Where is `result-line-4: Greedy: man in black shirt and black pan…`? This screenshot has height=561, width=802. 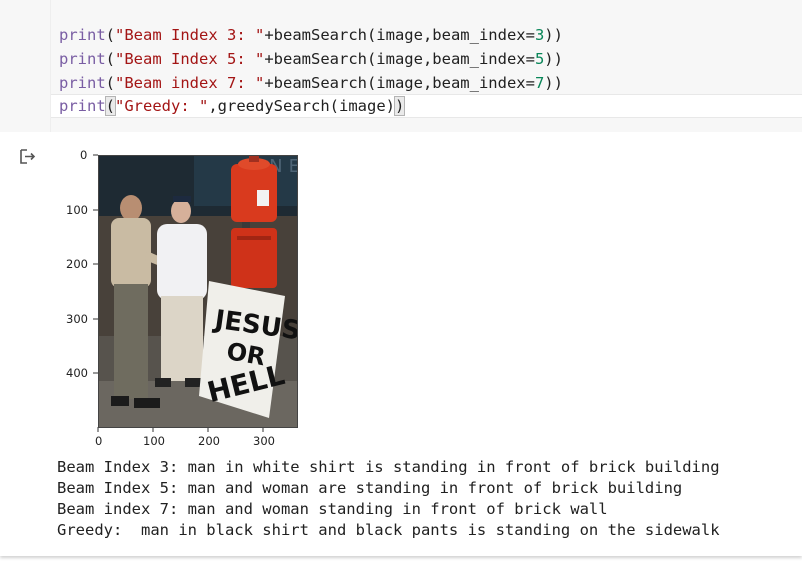
result-line-4: Greedy: man in black shirt and black pan… is located at coordinates (388, 530).